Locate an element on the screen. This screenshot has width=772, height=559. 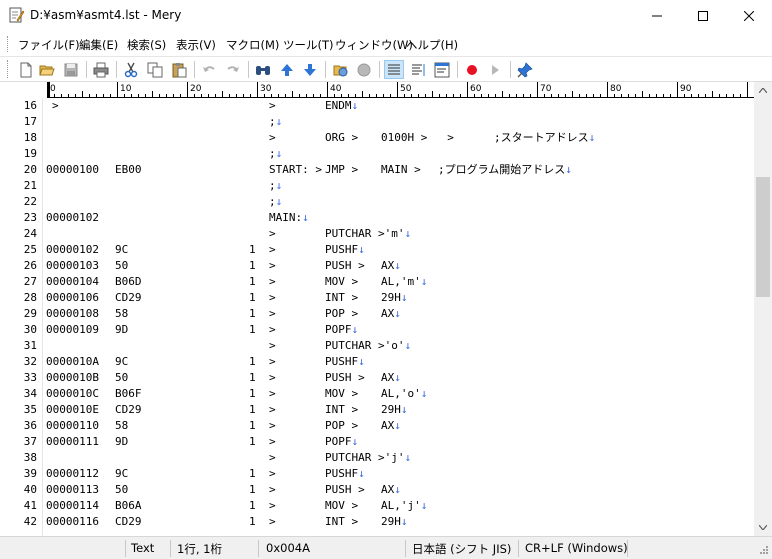
redo-icon is located at coordinates (233, 69).